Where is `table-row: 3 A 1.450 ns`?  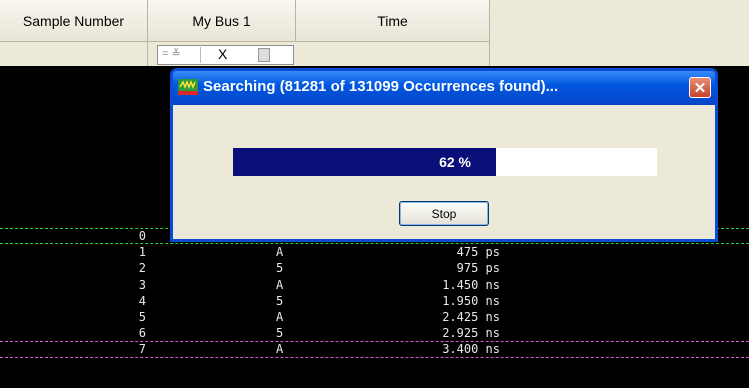 table-row: 3 A 1.450 ns is located at coordinates (374, 285).